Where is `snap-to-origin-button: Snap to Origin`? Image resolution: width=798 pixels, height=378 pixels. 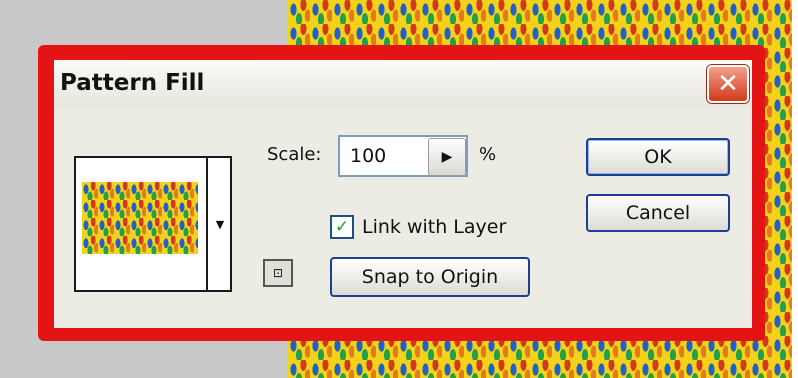 snap-to-origin-button: Snap to Origin is located at coordinates (430, 277).